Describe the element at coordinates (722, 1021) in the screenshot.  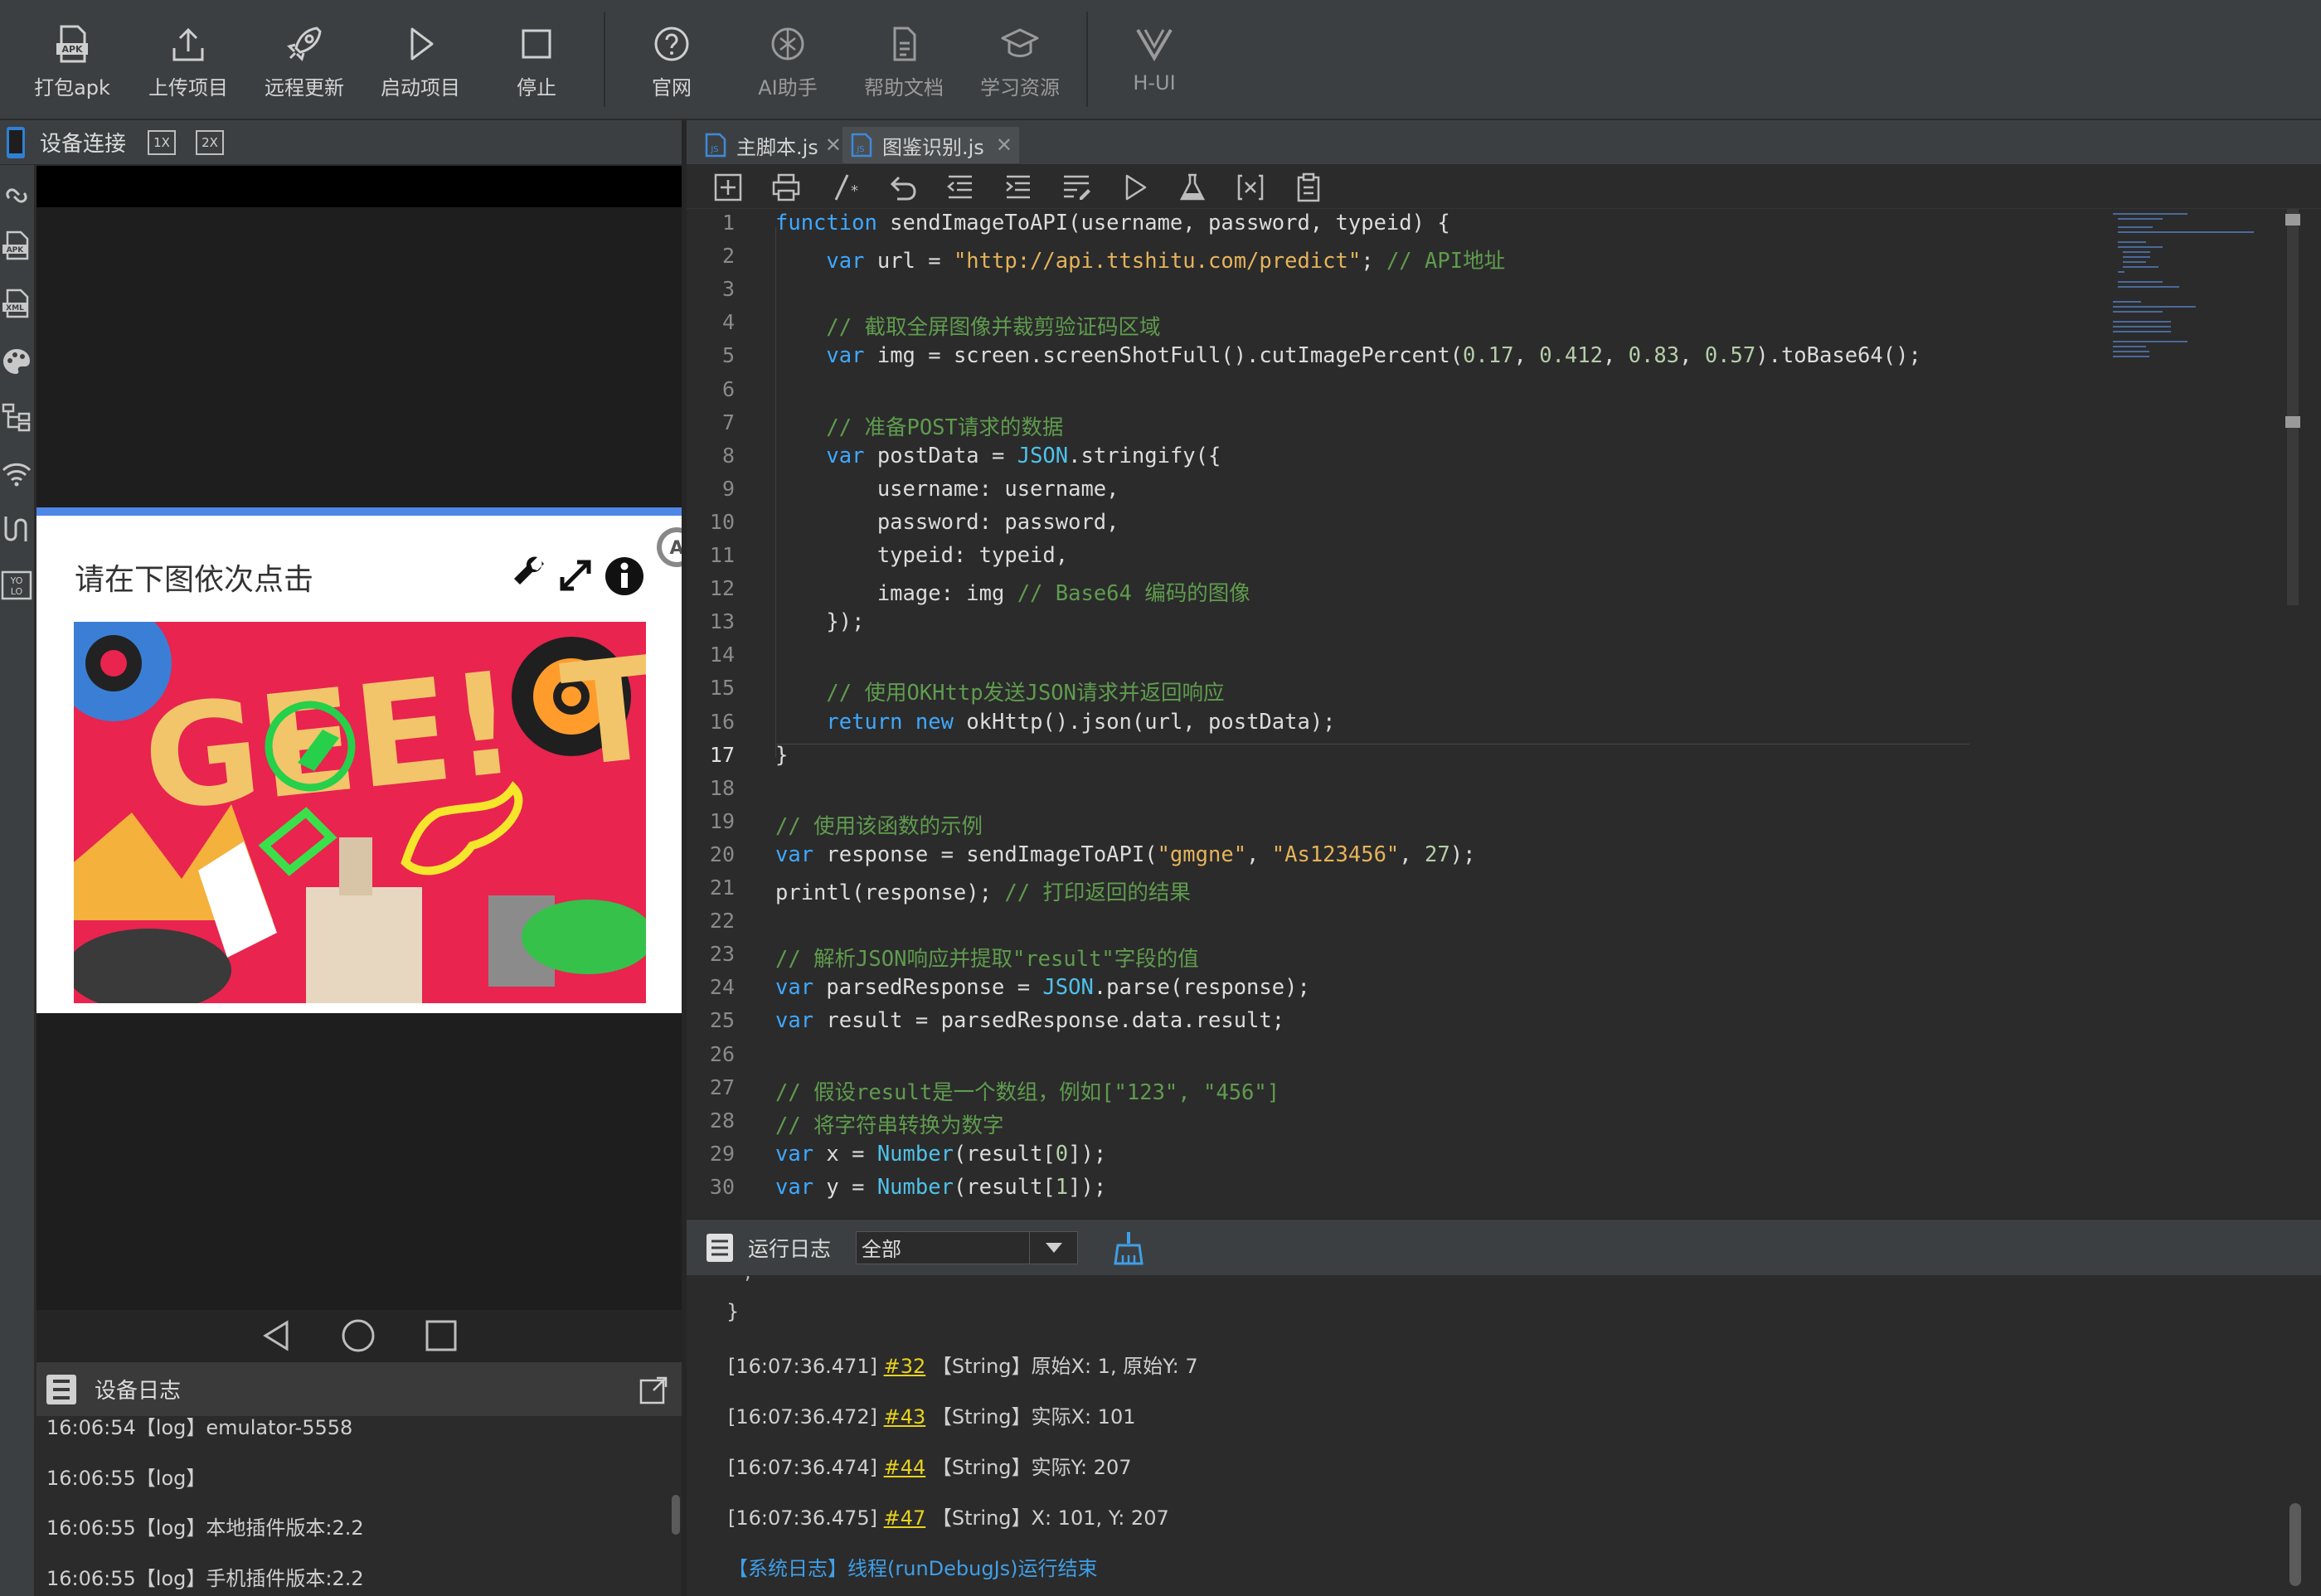
I see `line-number: 25` at that location.